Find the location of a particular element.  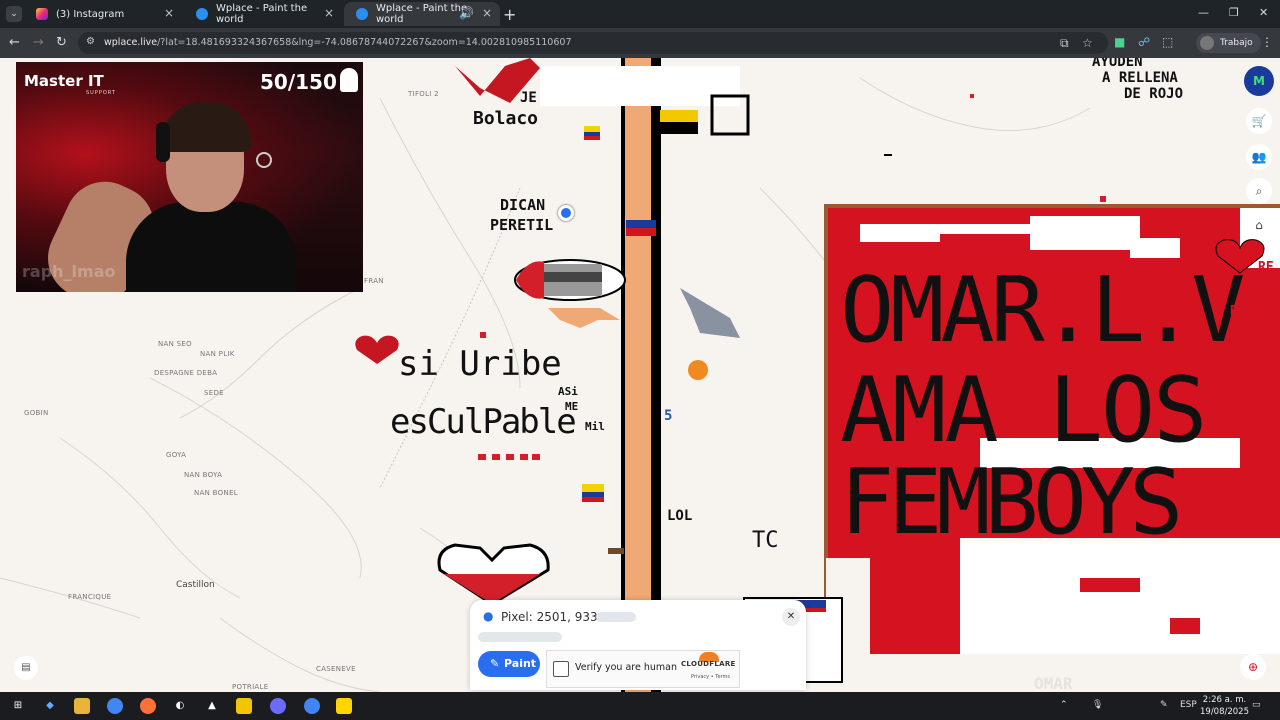

search-location-icon: ⌕ is located at coordinates (1259, 191).